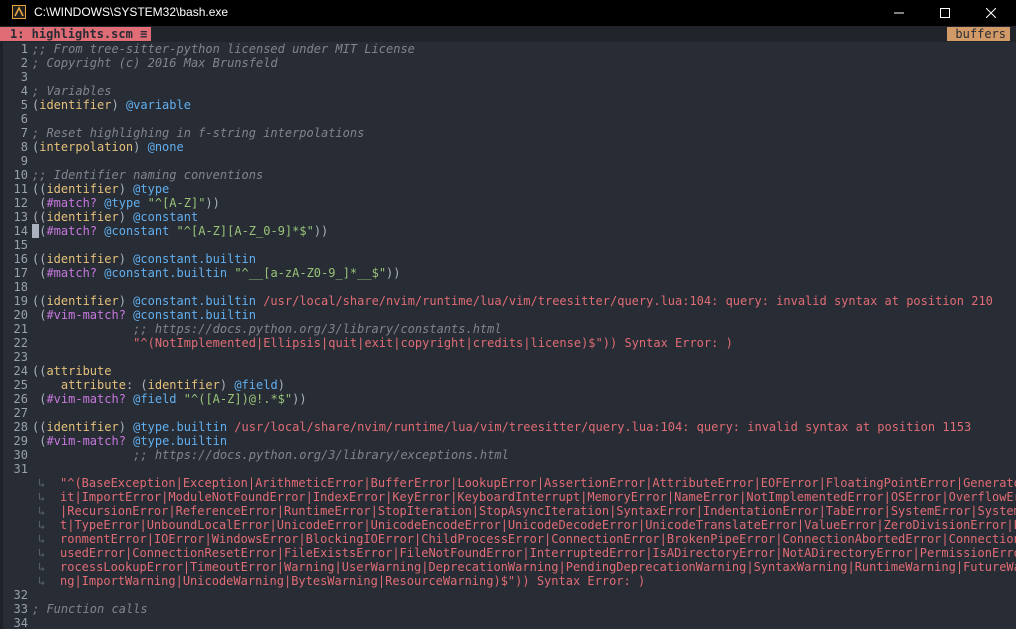 The height and width of the screenshot is (629, 1016). I want to click on line-text: ((identifier) @constant.builtin, so click(144, 259).